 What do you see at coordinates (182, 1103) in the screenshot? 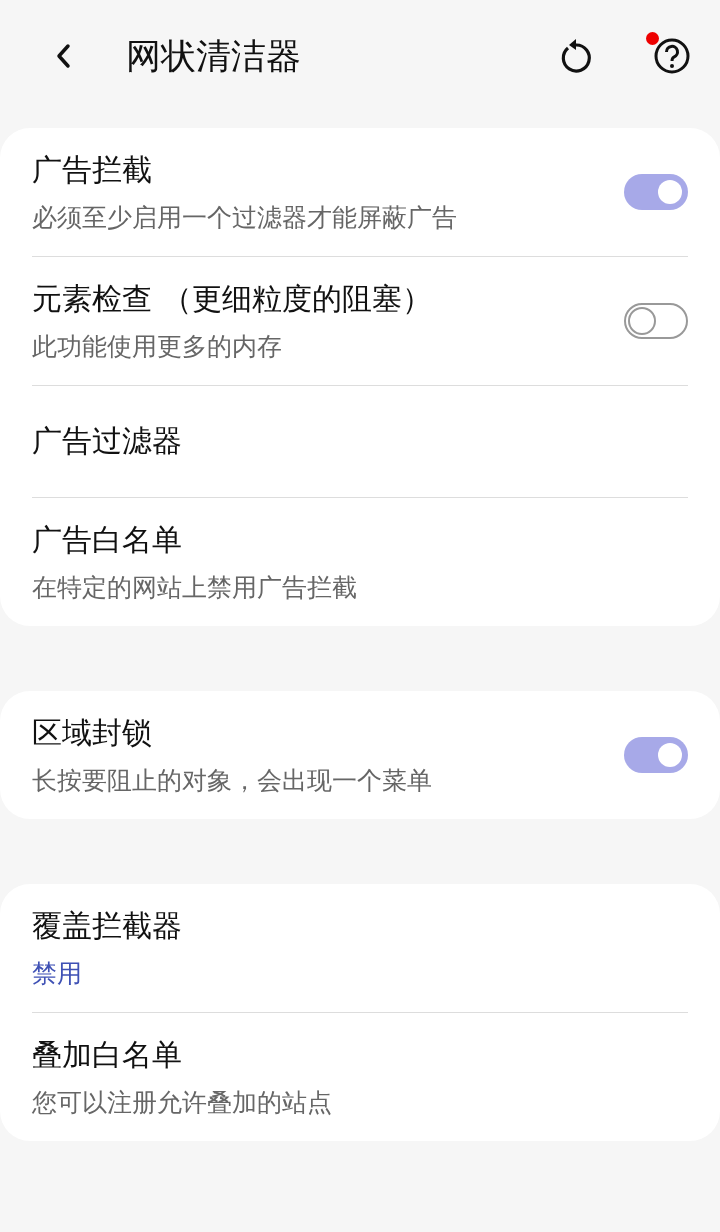
I see `setting-description: 您可以注册允许叠加的站点` at bounding box center [182, 1103].